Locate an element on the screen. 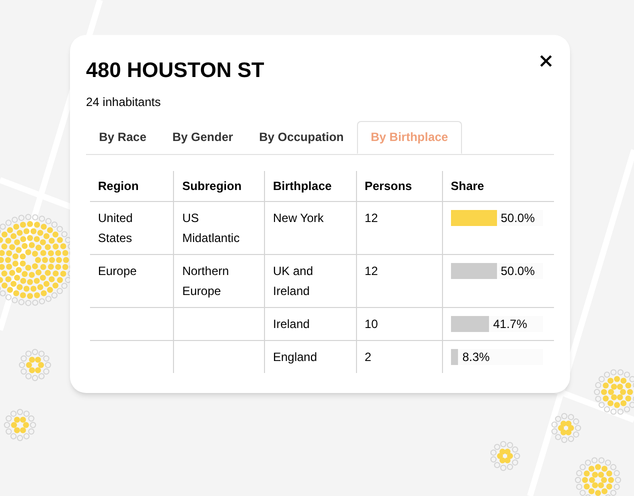  table-cell: New York is located at coordinates (298, 217).